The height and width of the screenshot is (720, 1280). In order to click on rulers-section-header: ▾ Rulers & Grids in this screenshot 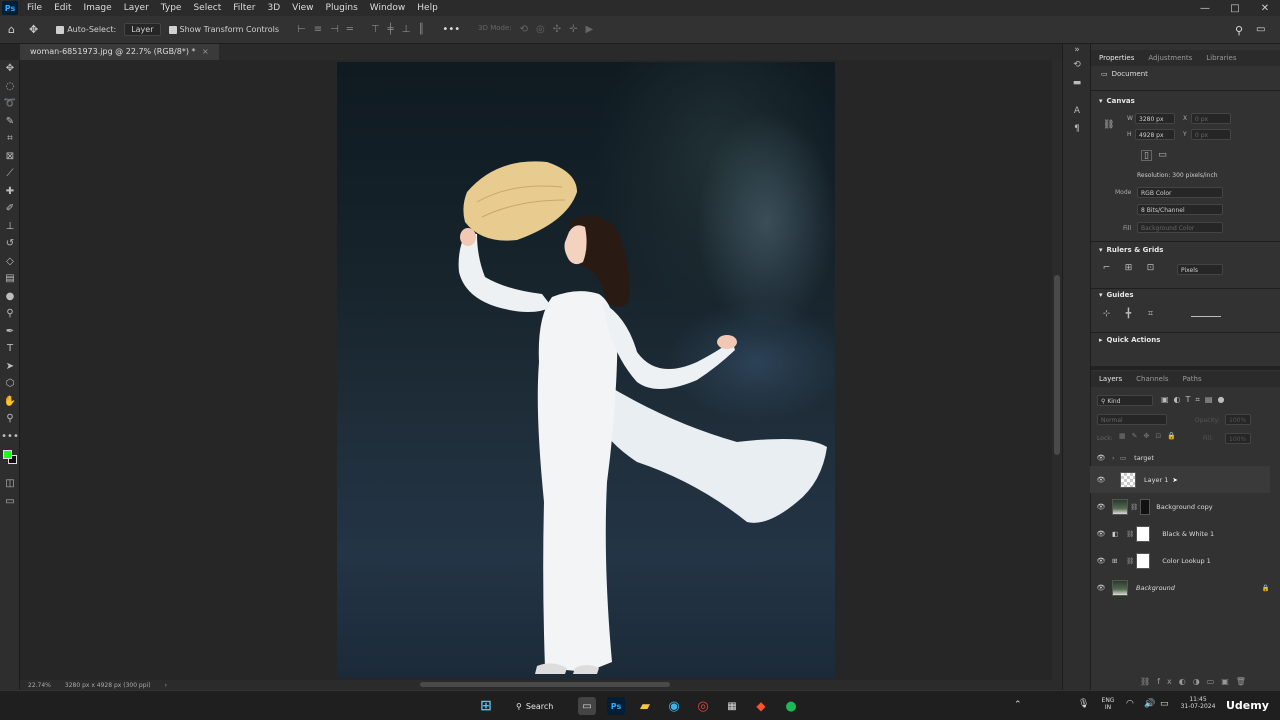, I will do `click(1131, 250)`.